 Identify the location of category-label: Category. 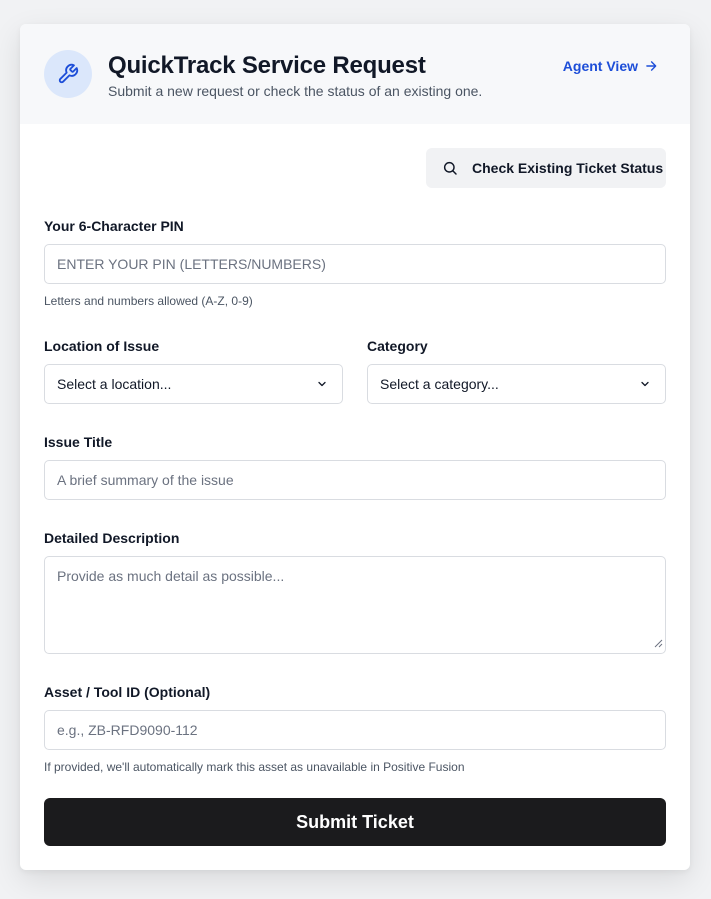
(397, 346).